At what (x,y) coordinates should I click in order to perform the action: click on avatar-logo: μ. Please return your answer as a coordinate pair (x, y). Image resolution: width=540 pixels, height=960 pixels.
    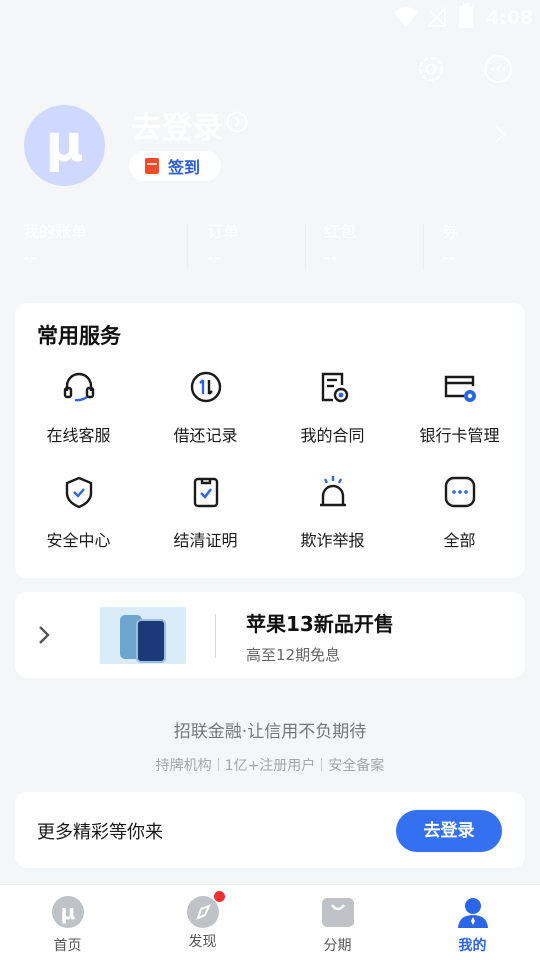
    Looking at the image, I should click on (64, 143).